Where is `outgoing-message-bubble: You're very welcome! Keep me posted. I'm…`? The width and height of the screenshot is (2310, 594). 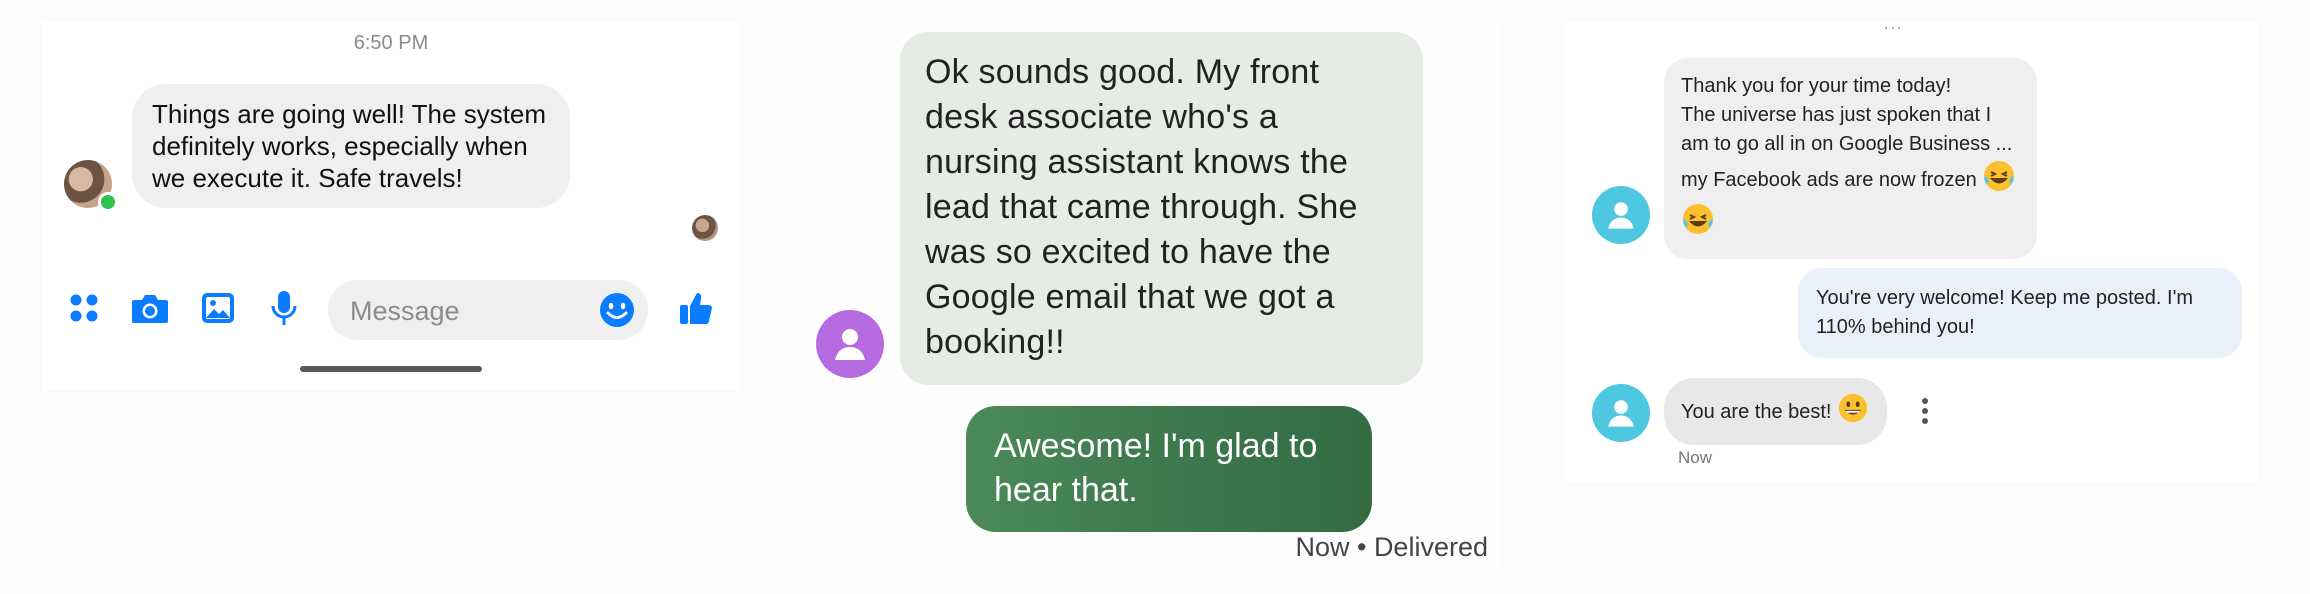 outgoing-message-bubble: You're very welcome! Keep me posted. I'm… is located at coordinates (2020, 313).